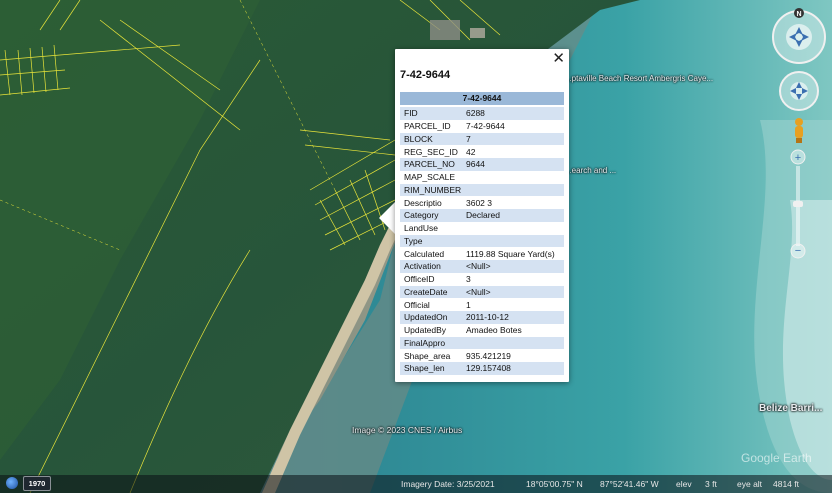 Image resolution: width=832 pixels, height=493 pixels. I want to click on attribute-row: MAP_SCALE, so click(482, 177).